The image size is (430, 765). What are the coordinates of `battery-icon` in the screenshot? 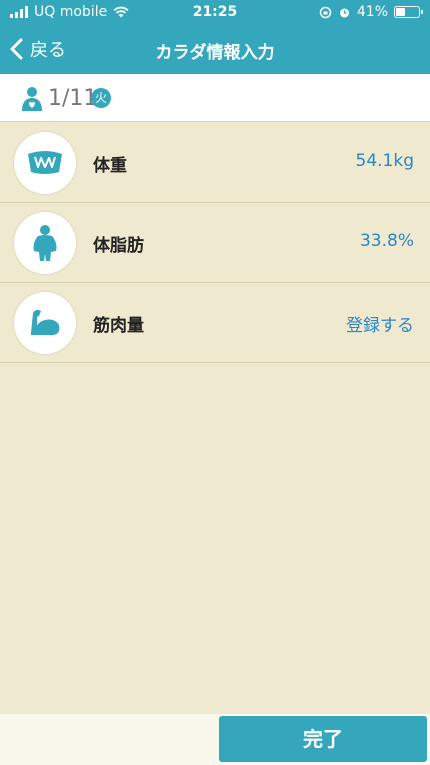 It's located at (408, 12).